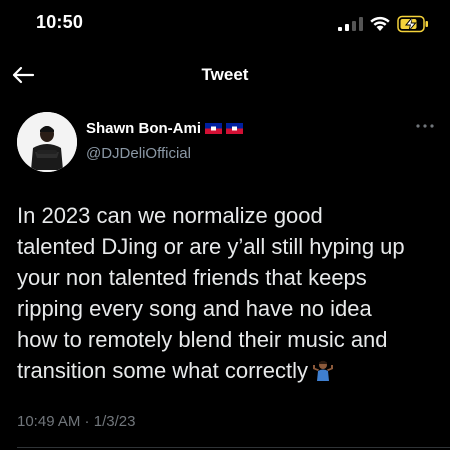 This screenshot has width=450, height=450. I want to click on author-handle: @DJDeliOfficial, so click(138, 153).